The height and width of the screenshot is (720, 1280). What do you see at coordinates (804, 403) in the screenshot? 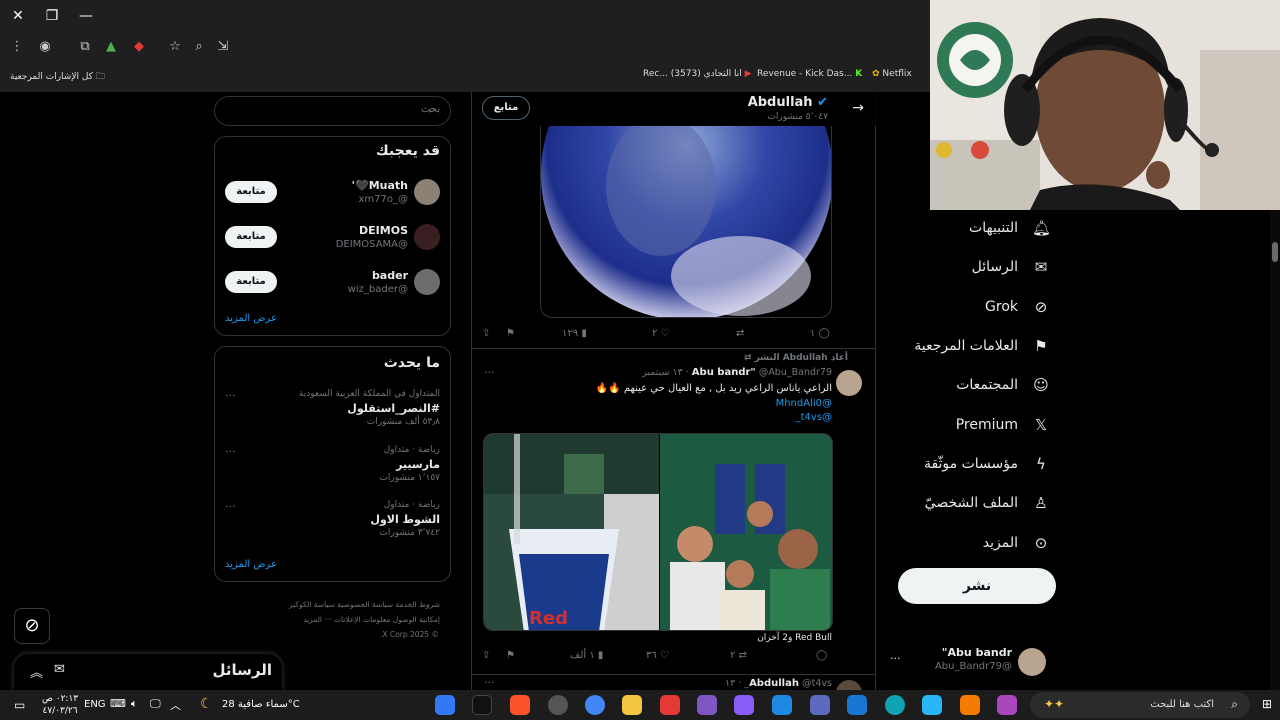
I see `mention-link: @MhndAli0` at bounding box center [804, 403].